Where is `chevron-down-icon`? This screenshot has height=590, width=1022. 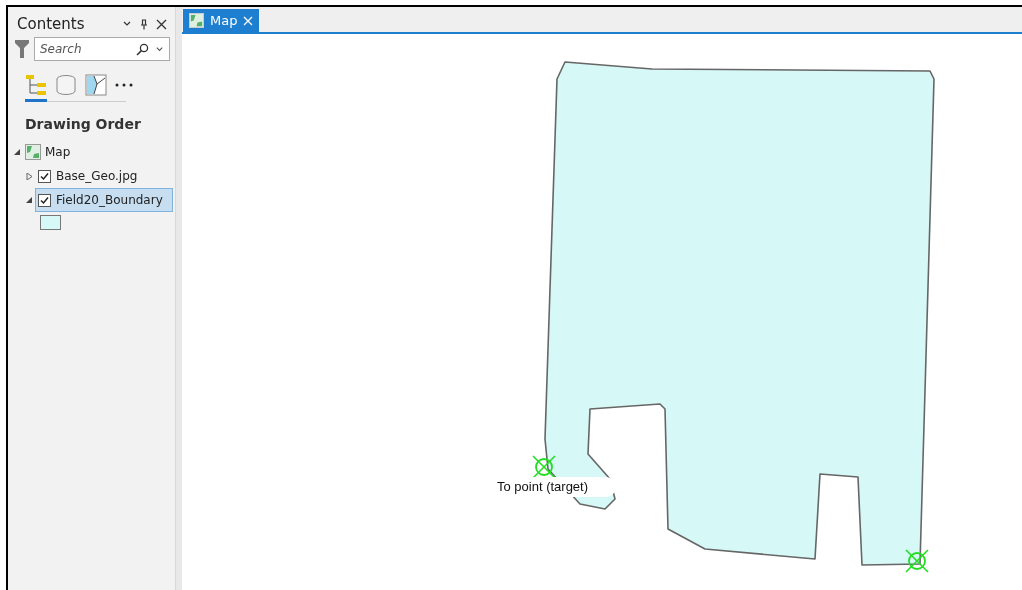 chevron-down-icon is located at coordinates (159, 49).